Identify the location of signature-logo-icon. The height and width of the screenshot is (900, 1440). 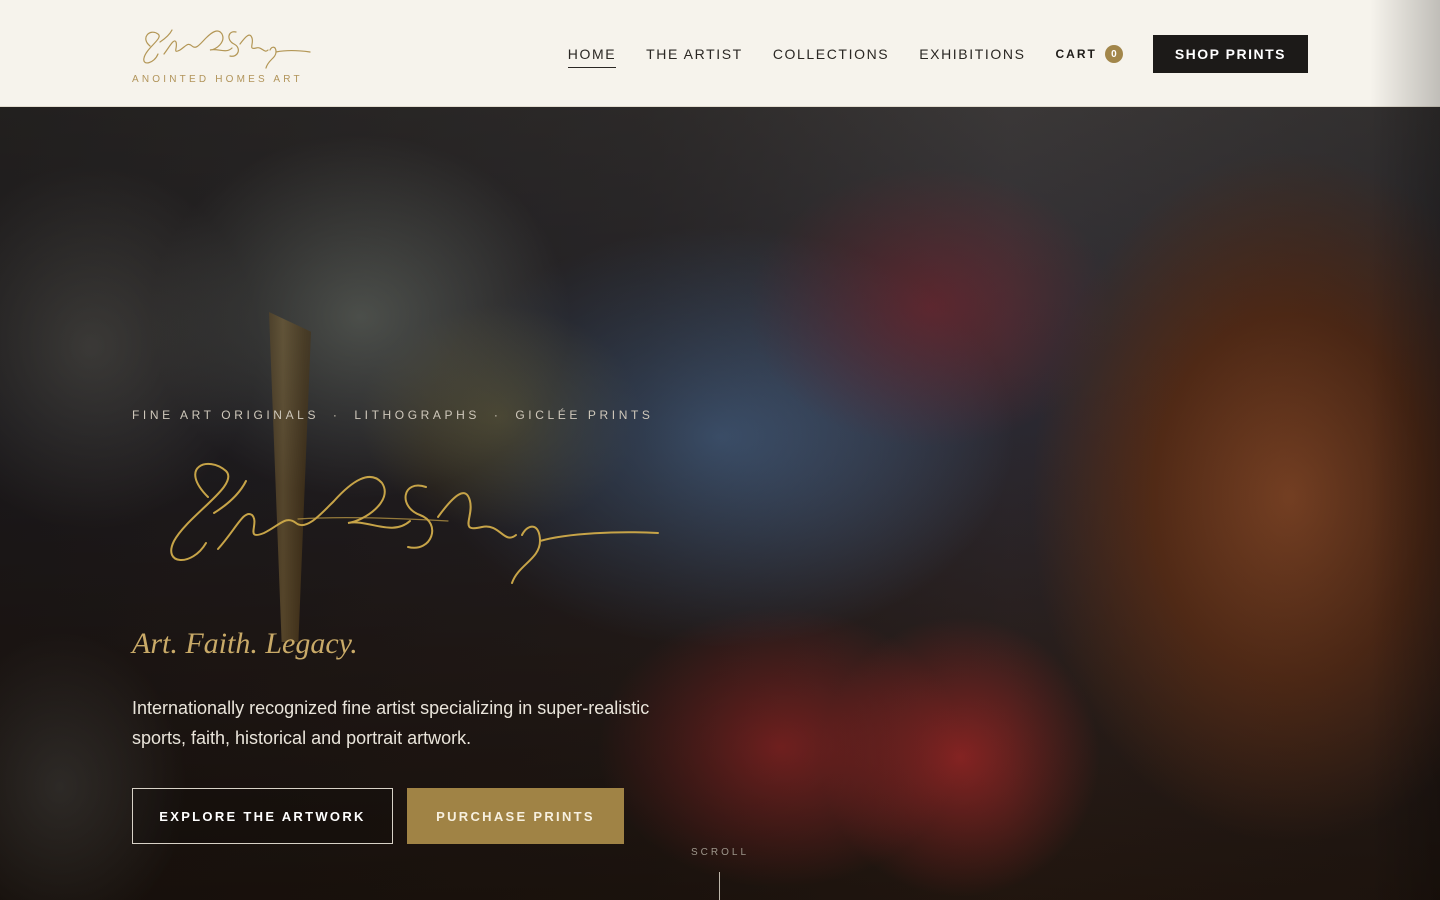
(227, 49).